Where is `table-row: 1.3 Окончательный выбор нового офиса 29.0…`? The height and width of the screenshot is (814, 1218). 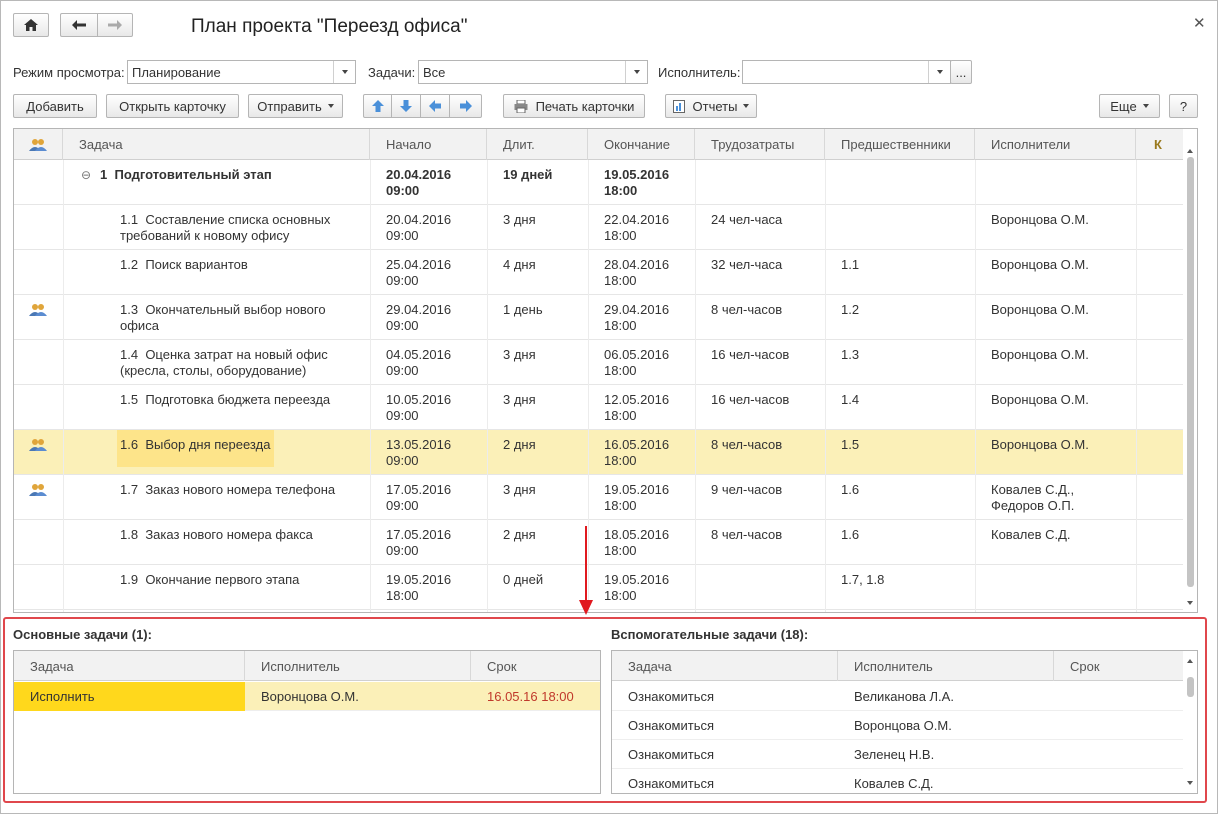
table-row: 1.3 Окончательный выбор нового офиса 29.0… is located at coordinates (599, 317).